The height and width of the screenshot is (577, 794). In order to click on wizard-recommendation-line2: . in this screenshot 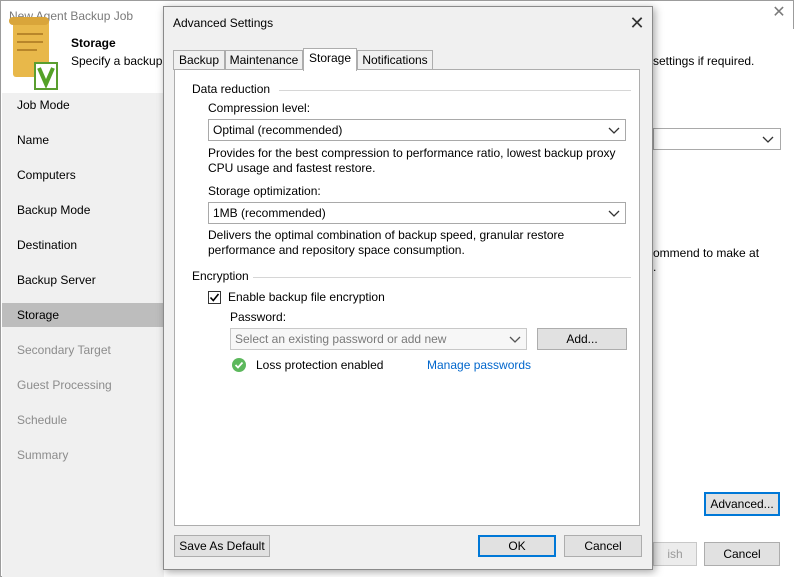, I will do `click(655, 267)`.